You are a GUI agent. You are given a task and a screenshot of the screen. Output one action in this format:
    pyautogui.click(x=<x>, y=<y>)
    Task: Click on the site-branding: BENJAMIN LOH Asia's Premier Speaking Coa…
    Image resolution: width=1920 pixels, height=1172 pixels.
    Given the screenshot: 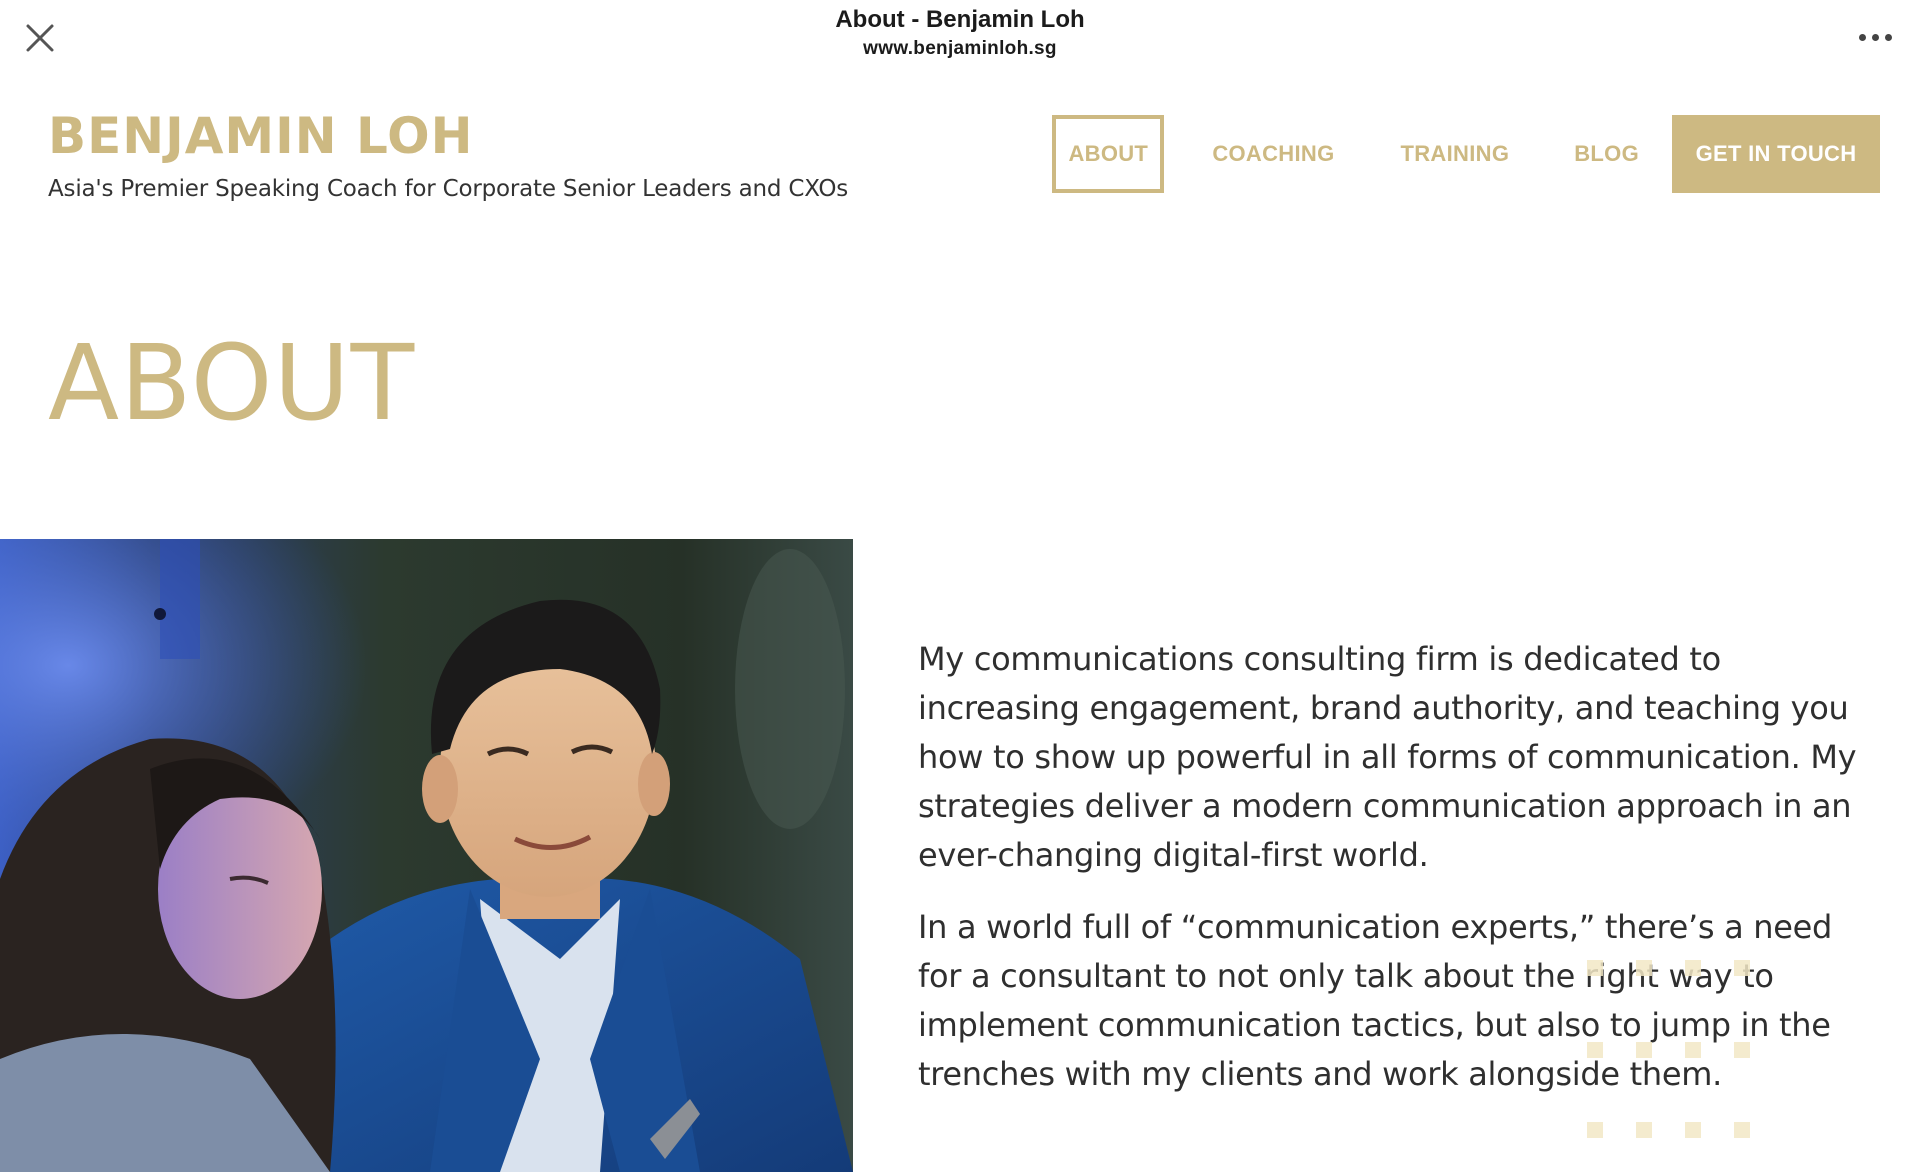 What is the action you would take?
    pyautogui.click(x=448, y=155)
    